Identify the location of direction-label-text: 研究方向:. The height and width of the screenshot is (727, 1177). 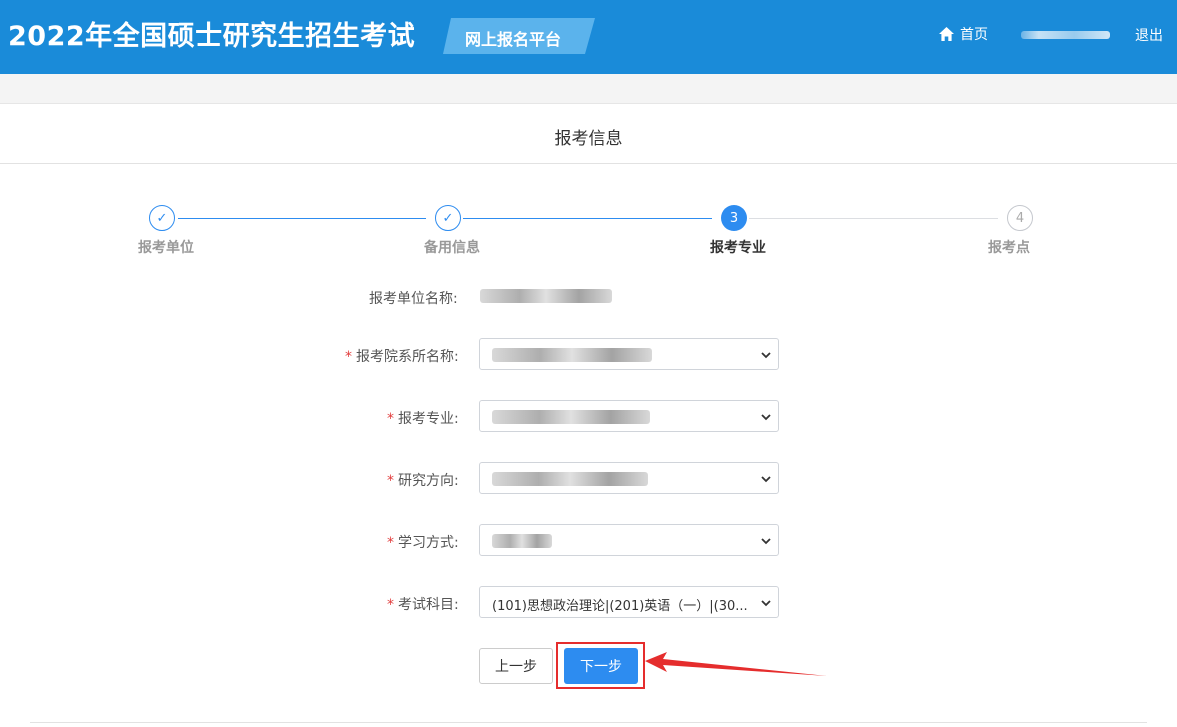
(428, 481).